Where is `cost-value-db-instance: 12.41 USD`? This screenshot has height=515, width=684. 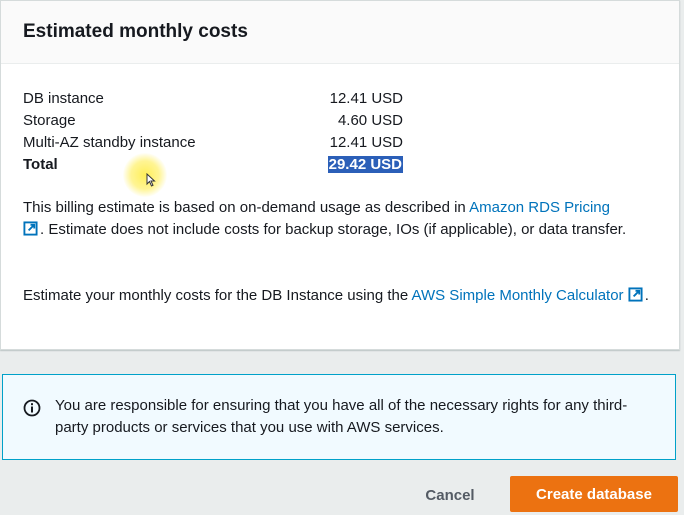 cost-value-db-instance: 12.41 USD is located at coordinates (366, 98).